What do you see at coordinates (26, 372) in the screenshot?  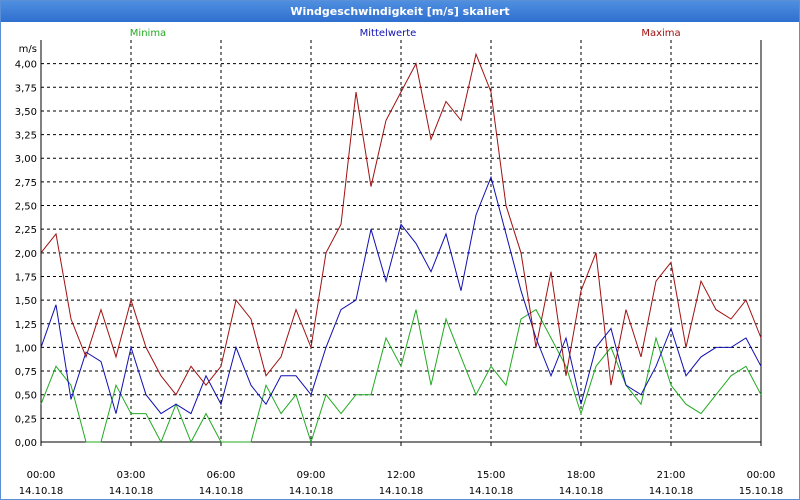 I see `y-tick-label: 0,75` at bounding box center [26, 372].